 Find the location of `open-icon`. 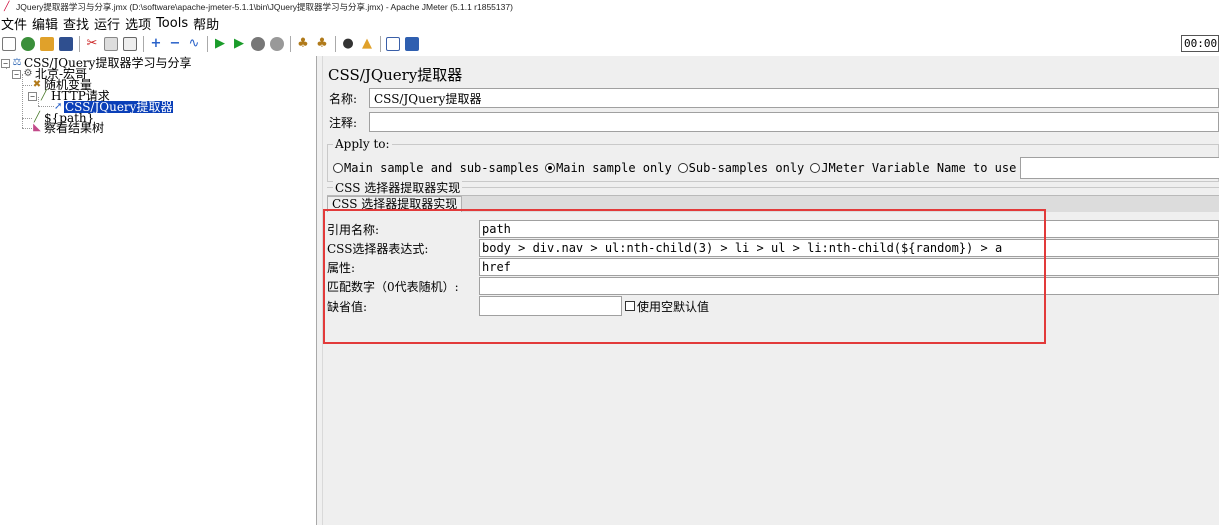

open-icon is located at coordinates (47, 44).